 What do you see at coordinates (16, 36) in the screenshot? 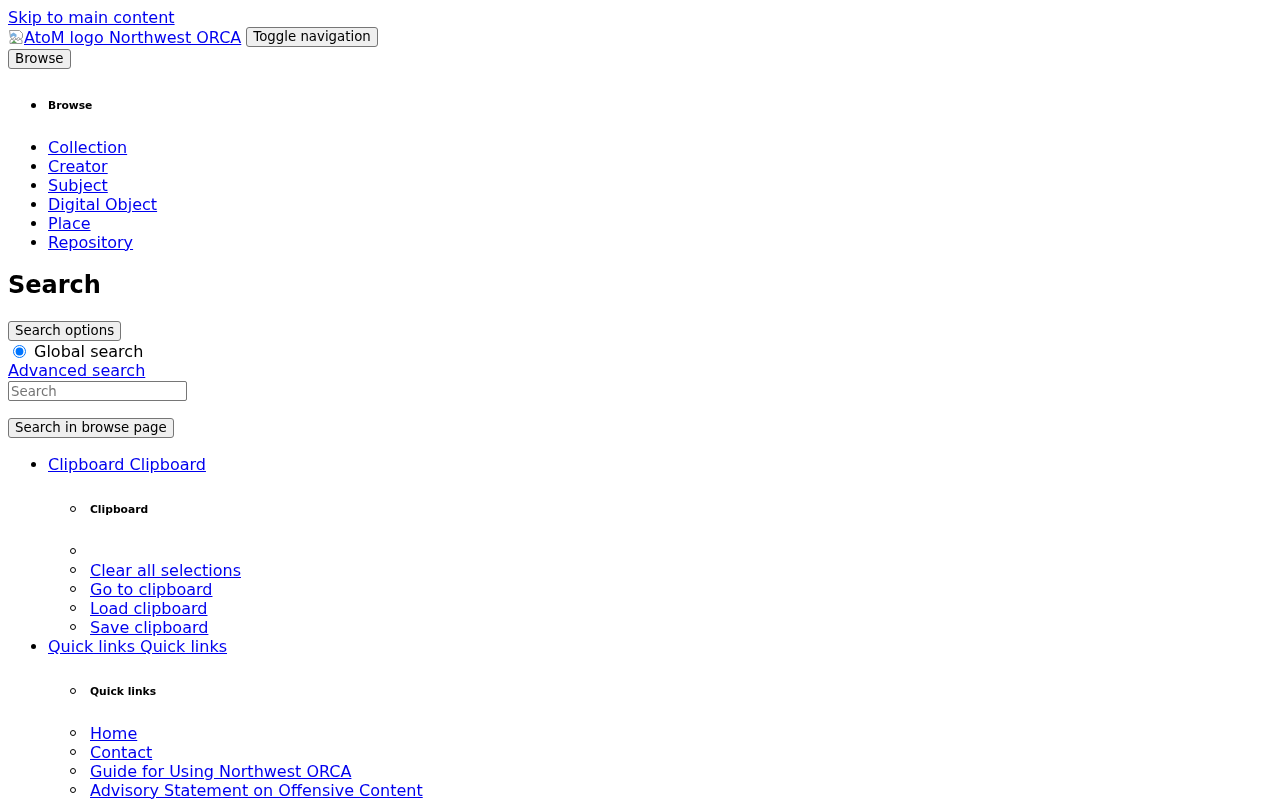
I see `broken-image-icon` at bounding box center [16, 36].